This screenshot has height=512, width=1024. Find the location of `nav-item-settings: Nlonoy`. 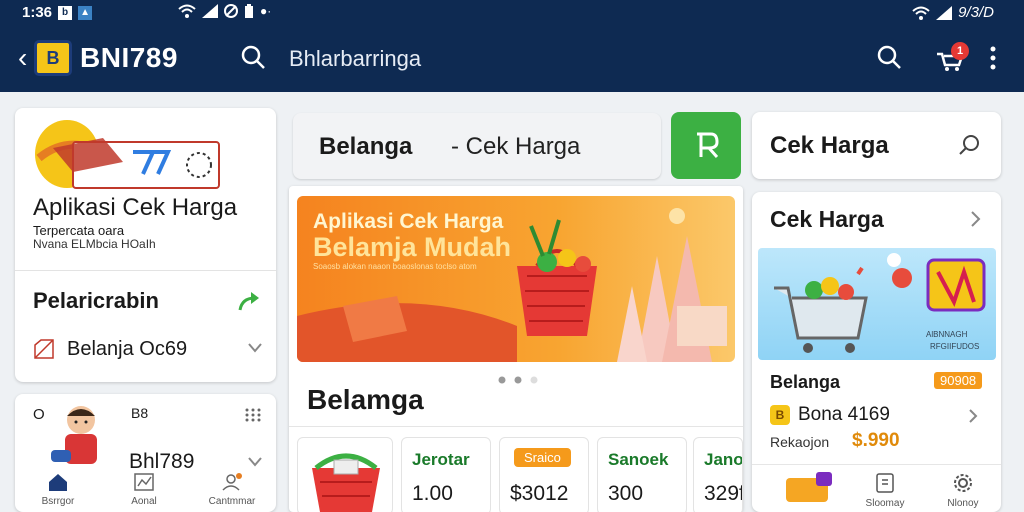

nav-item-settings: Nlonoy is located at coordinates (963, 490).